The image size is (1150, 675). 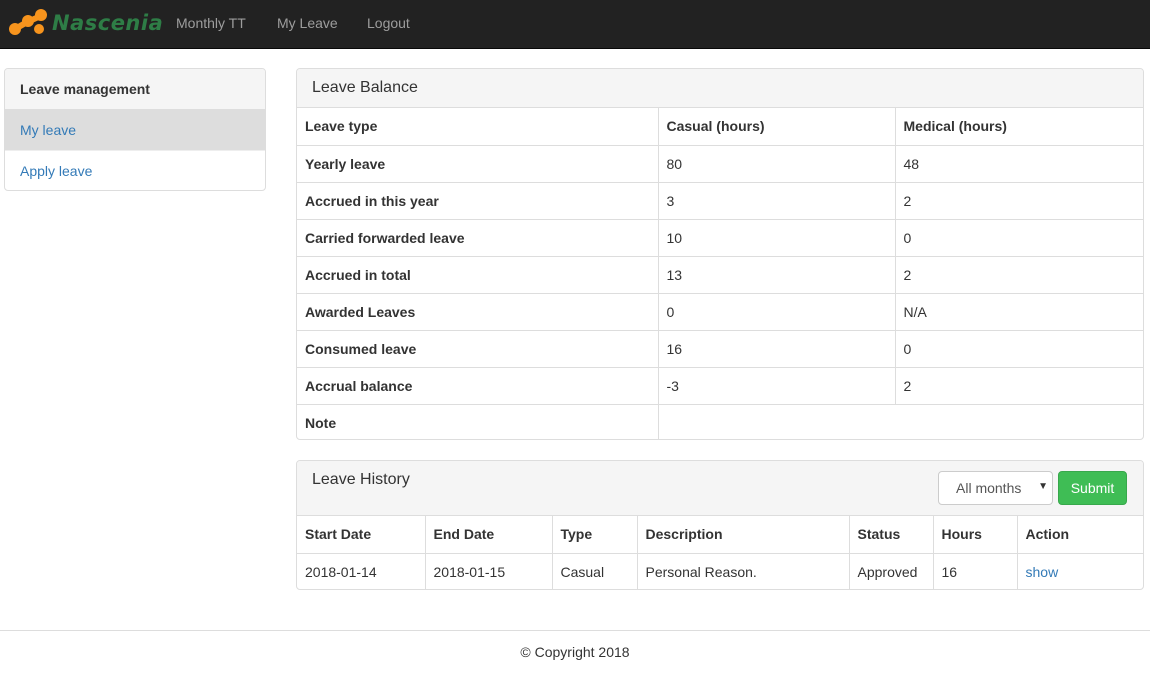 I want to click on sidebar-title: Leave management, so click(x=135, y=89).